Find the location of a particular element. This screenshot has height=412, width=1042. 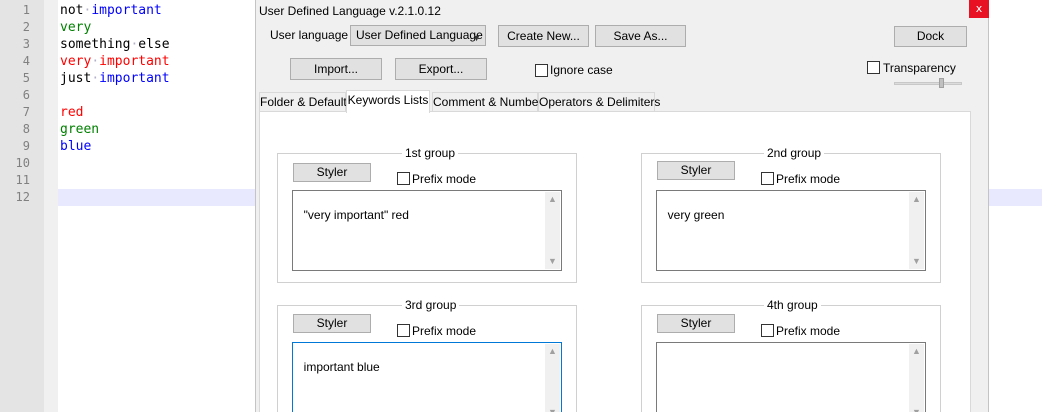

transparency-slider-thumb is located at coordinates (941, 83).